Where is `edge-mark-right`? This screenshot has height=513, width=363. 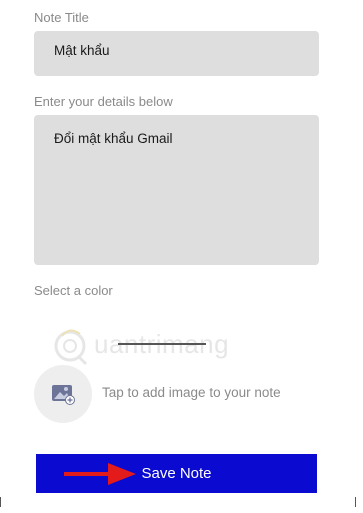
edge-mark-right is located at coordinates (355, 502).